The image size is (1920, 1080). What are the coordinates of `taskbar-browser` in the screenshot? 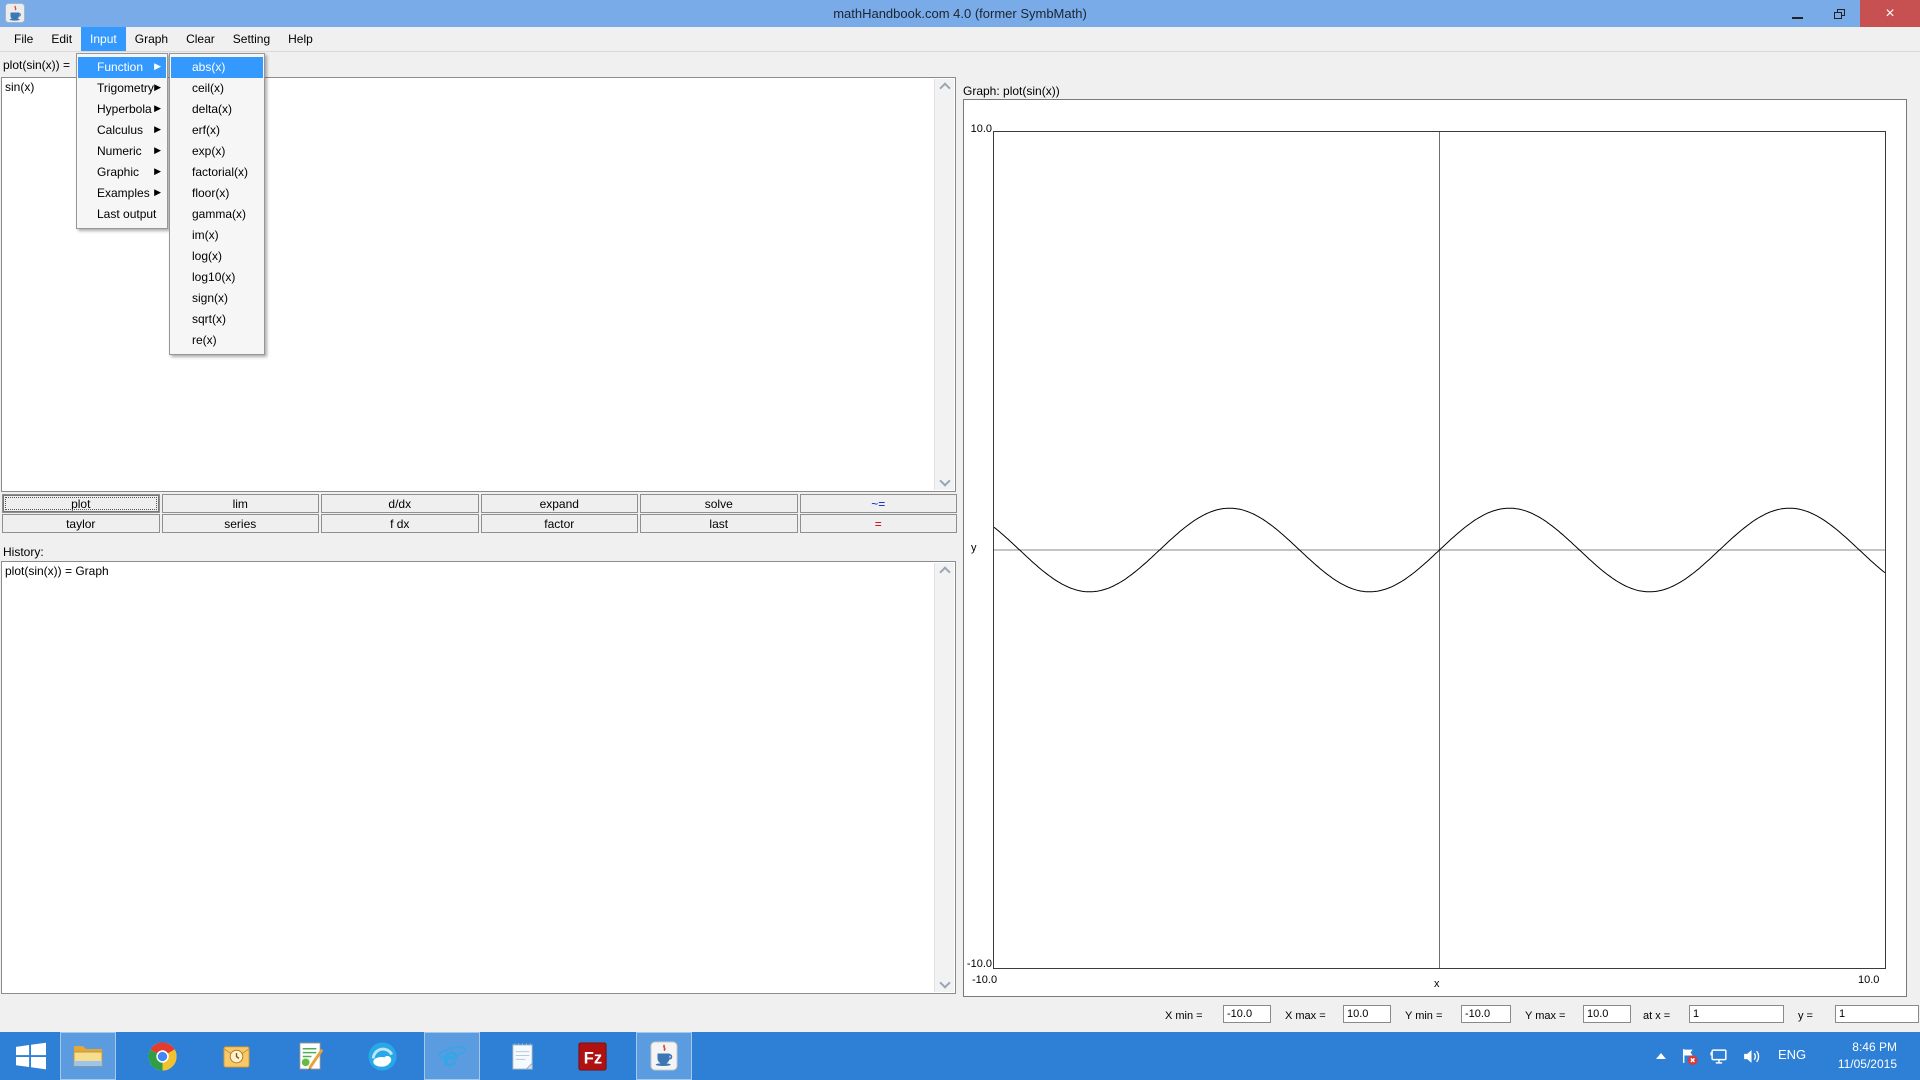 It's located at (382, 1056).